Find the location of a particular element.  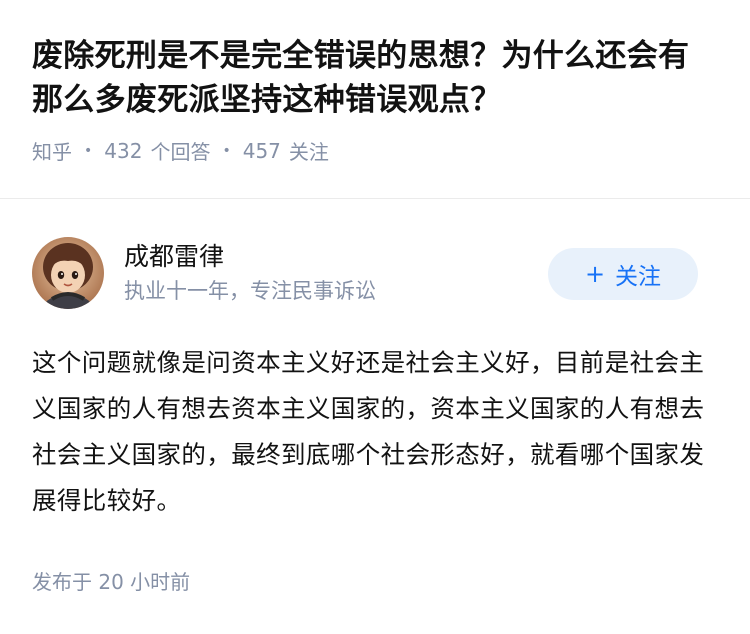

author-row: 成都雷律 执业十一年，专注民事诉讼 + 关注 is located at coordinates (375, 273).